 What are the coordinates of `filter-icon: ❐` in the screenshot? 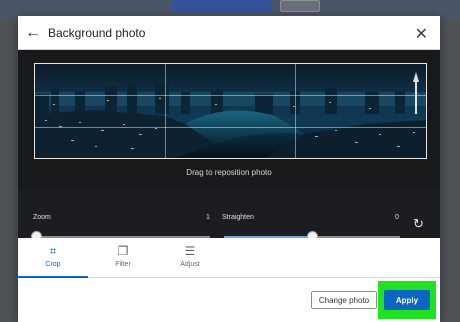 It's located at (123, 251).